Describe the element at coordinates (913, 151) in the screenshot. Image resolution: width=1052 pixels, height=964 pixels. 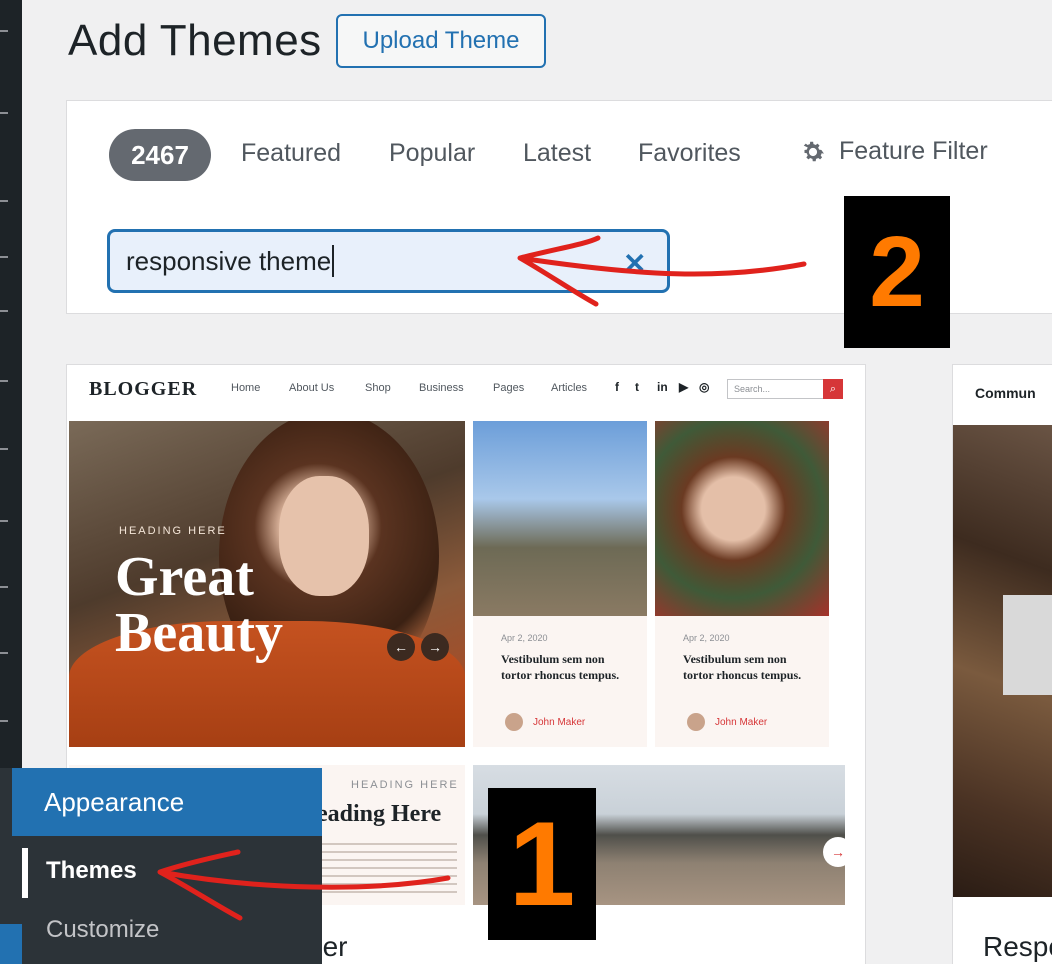
I see `feature-filter-label: Feature Filter` at that location.